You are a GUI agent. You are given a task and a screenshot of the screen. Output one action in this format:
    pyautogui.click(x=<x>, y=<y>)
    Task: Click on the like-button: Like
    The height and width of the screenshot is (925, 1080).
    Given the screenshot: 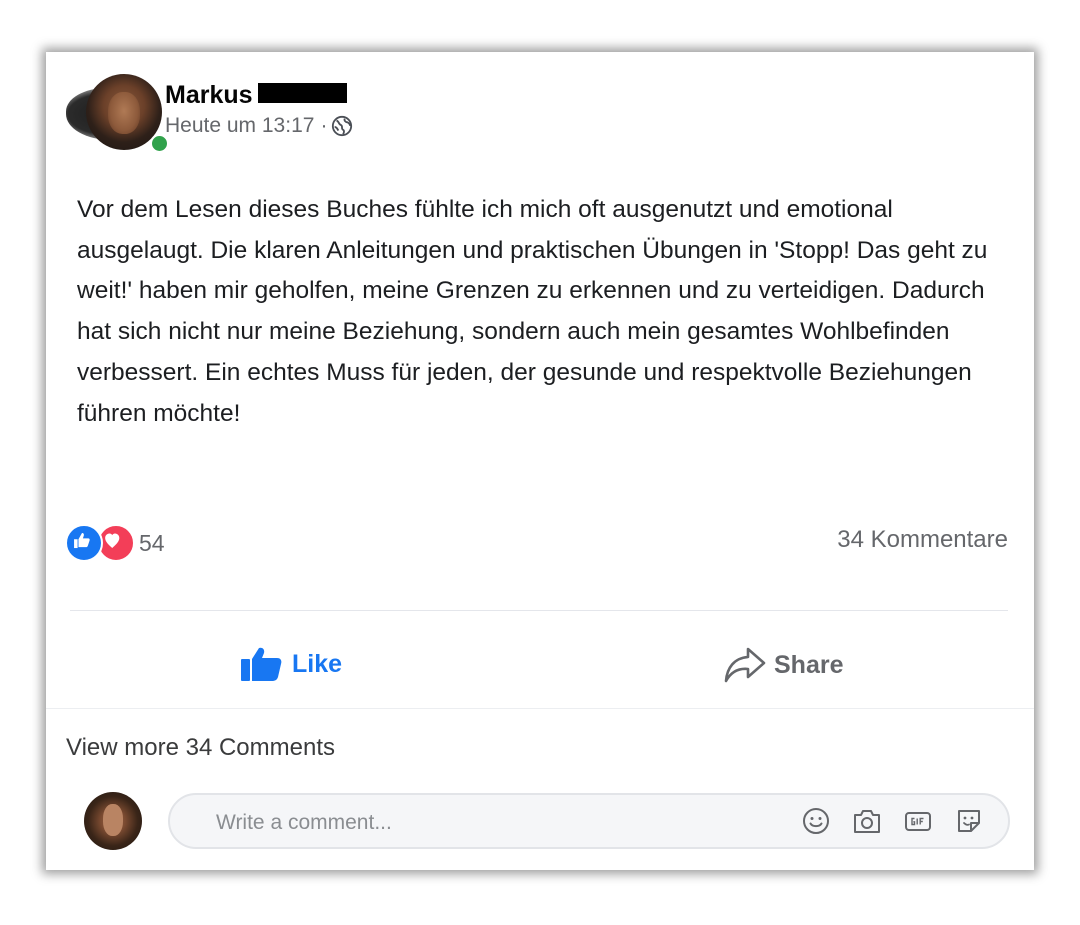 What is the action you would take?
    pyautogui.click(x=291, y=664)
    